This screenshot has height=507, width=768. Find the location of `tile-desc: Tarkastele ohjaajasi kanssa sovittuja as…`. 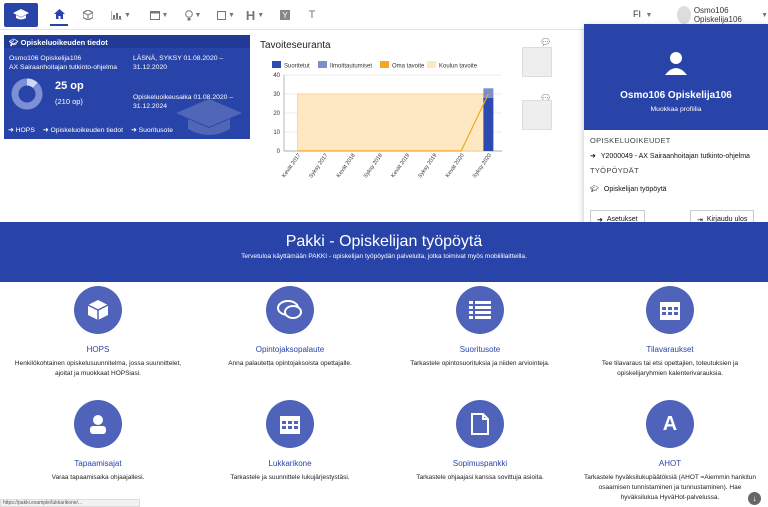

tile-desc: Tarkastele ohjaajasi kanssa sovittuja as… is located at coordinates (480, 477).